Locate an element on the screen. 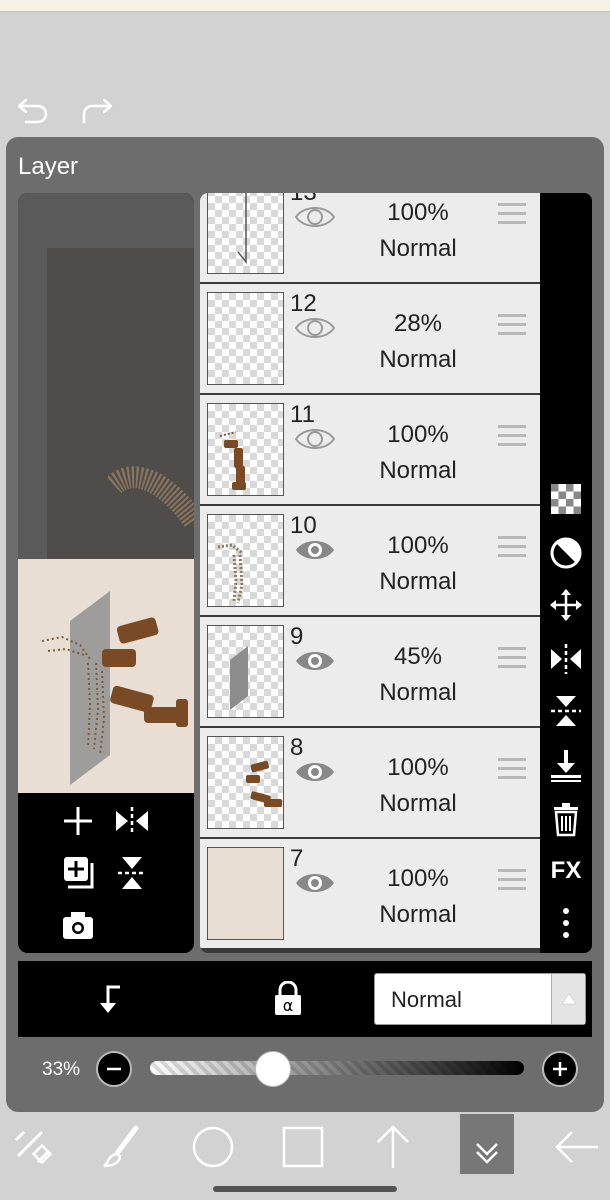 Image resolution: width=610 pixels, height=1200 pixels. opacity-slider-row: 33% is located at coordinates (305, 1070).